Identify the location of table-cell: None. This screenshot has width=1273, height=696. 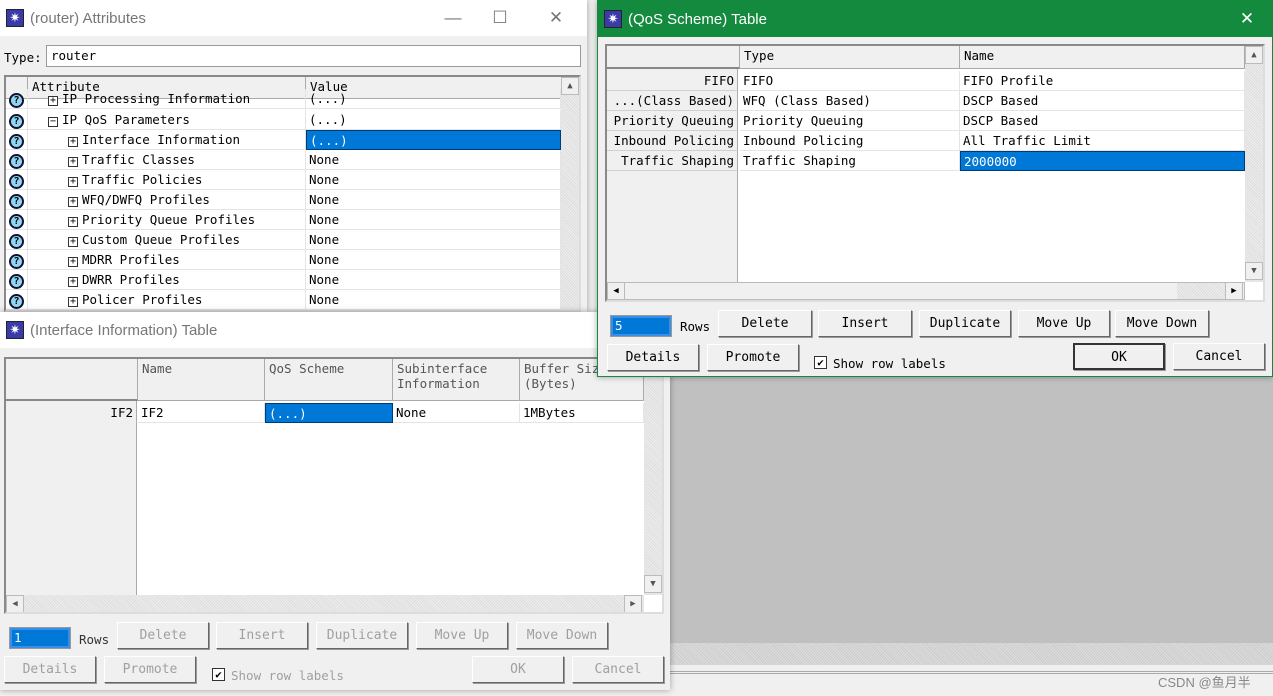
(456, 413).